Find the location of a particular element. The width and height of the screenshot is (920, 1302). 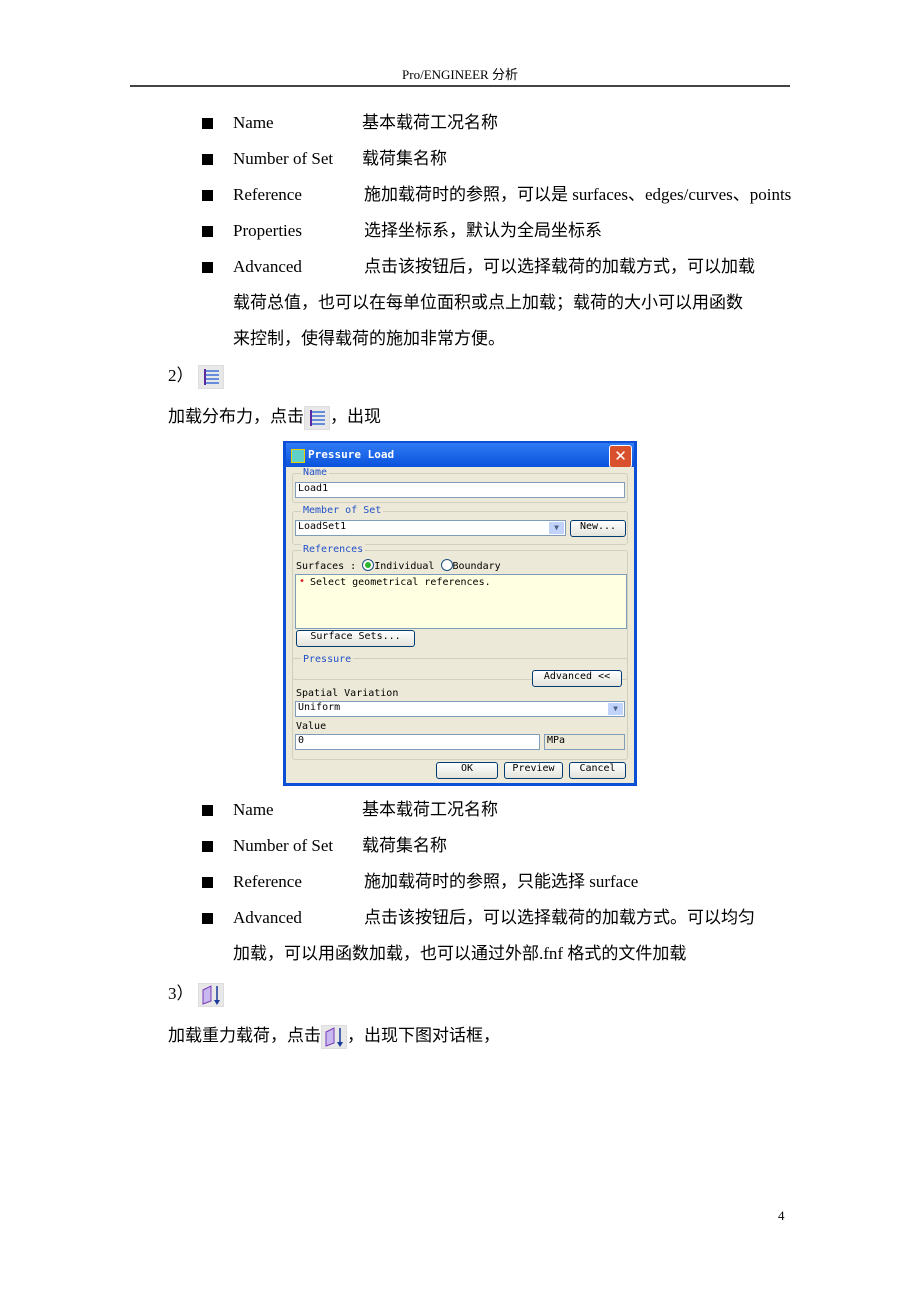

section-heading: 2） is located at coordinates (196, 377).